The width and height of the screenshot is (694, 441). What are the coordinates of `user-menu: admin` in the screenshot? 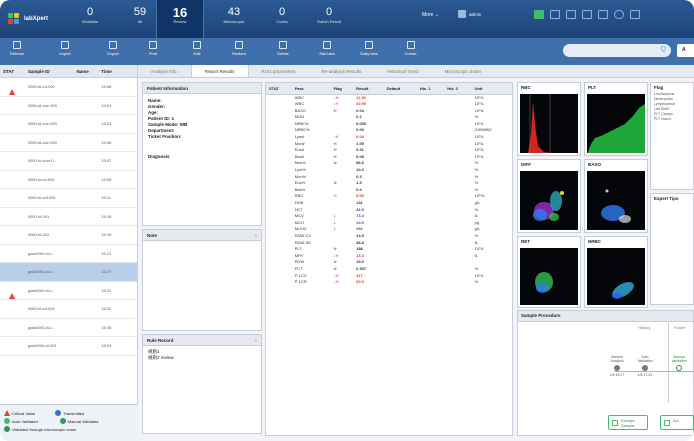 It's located at (469, 14).